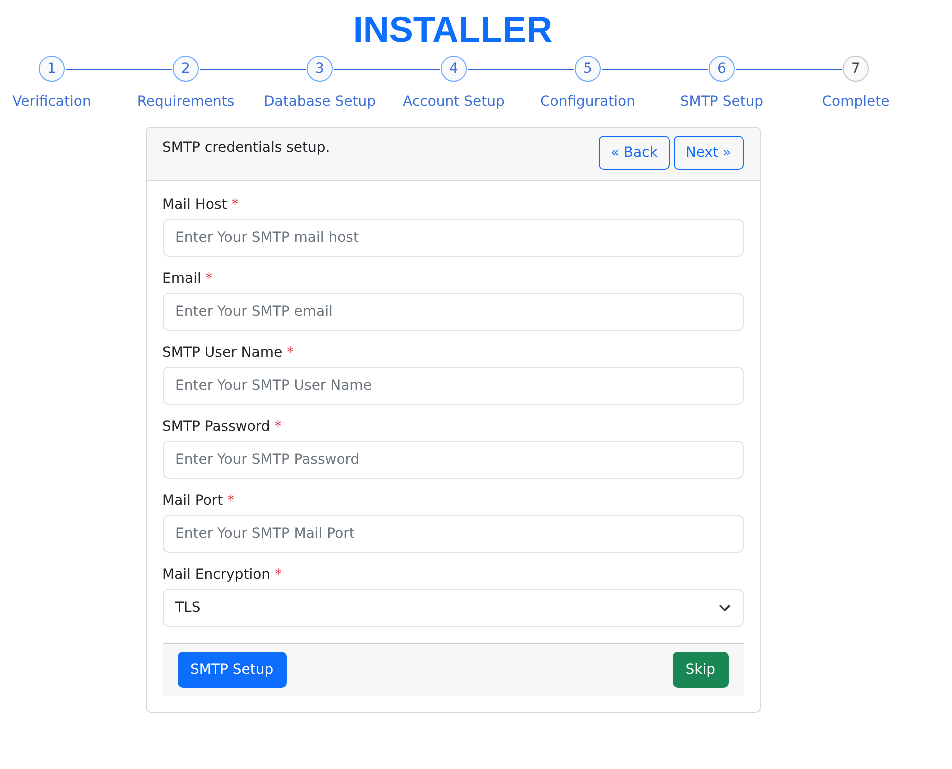 The width and height of the screenshot is (952, 769). I want to click on chevron-down-icon, so click(724, 608).